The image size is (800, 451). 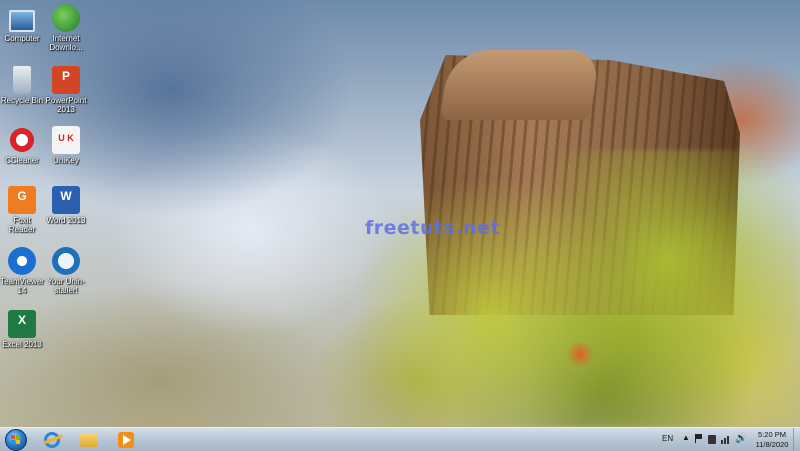 I want to click on media-player-icon, so click(x=126, y=439).